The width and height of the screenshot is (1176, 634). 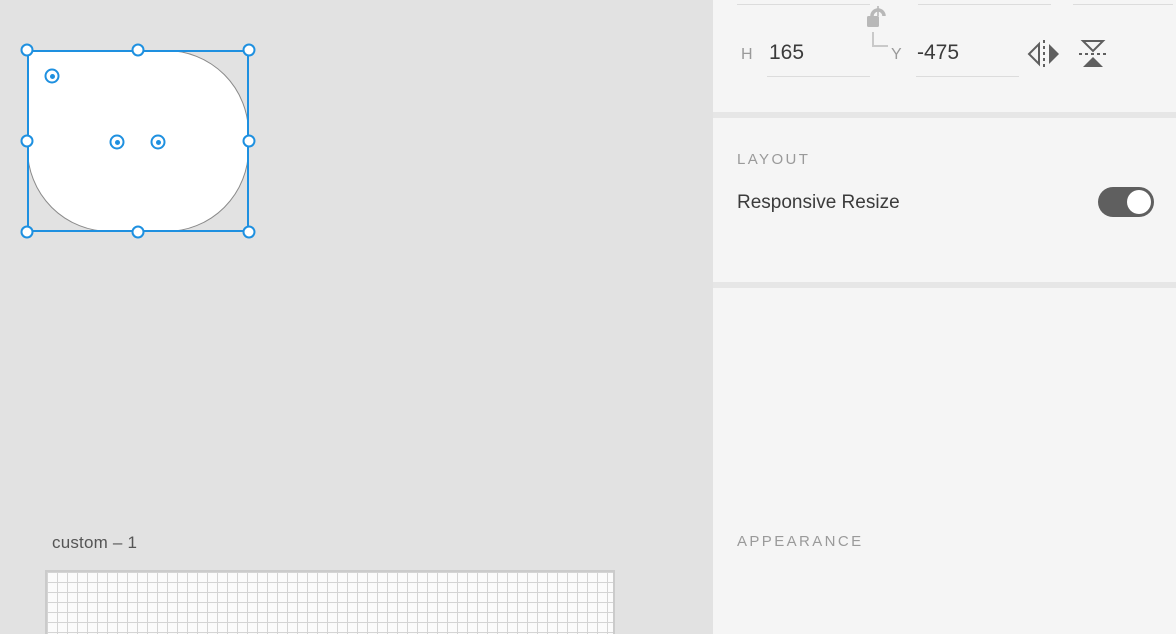 I want to click on grid-preview-panel, so click(x=330, y=602).